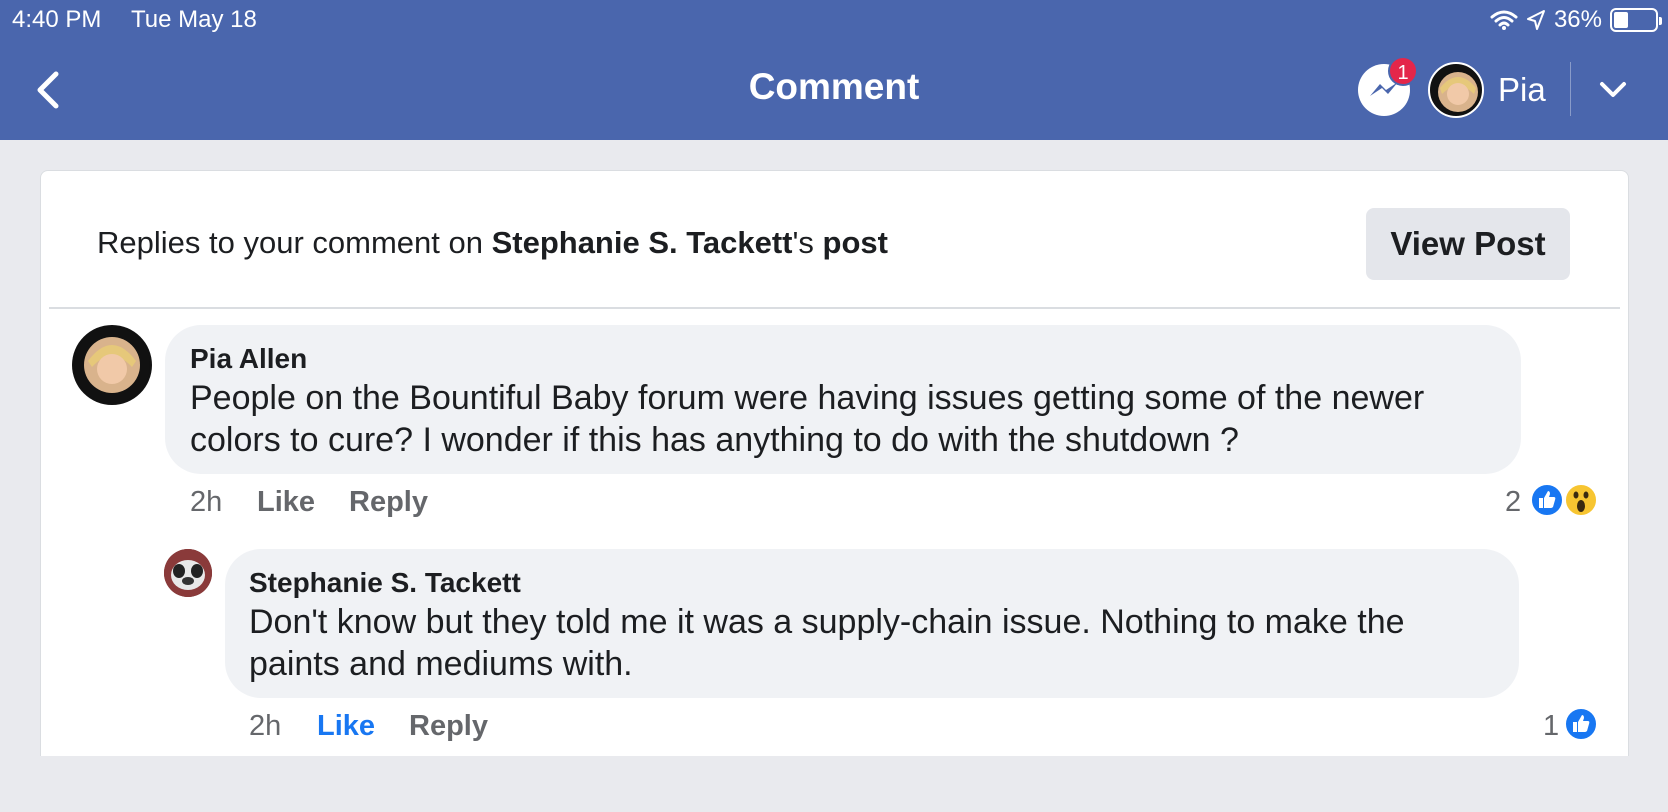 Image resolution: width=1668 pixels, height=812 pixels. What do you see at coordinates (1522, 90) in the screenshot?
I see `user-name: Pia` at bounding box center [1522, 90].